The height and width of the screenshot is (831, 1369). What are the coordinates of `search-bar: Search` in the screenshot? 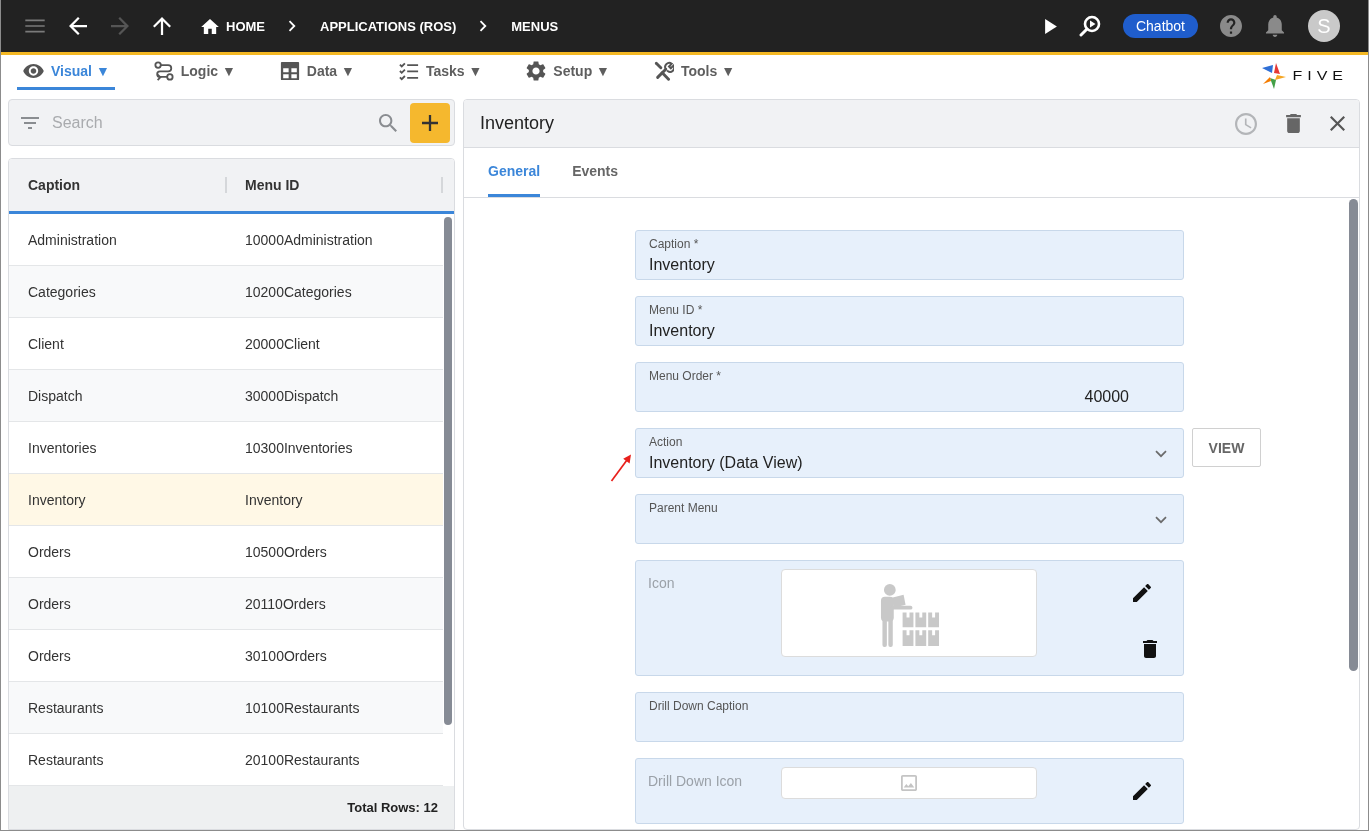 It's located at (231, 122).